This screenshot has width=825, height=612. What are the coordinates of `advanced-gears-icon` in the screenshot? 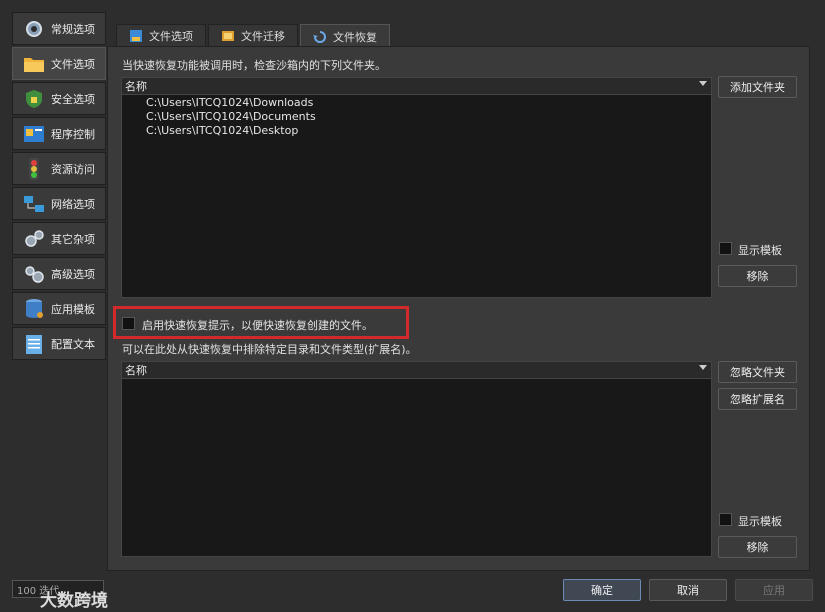 It's located at (34, 274).